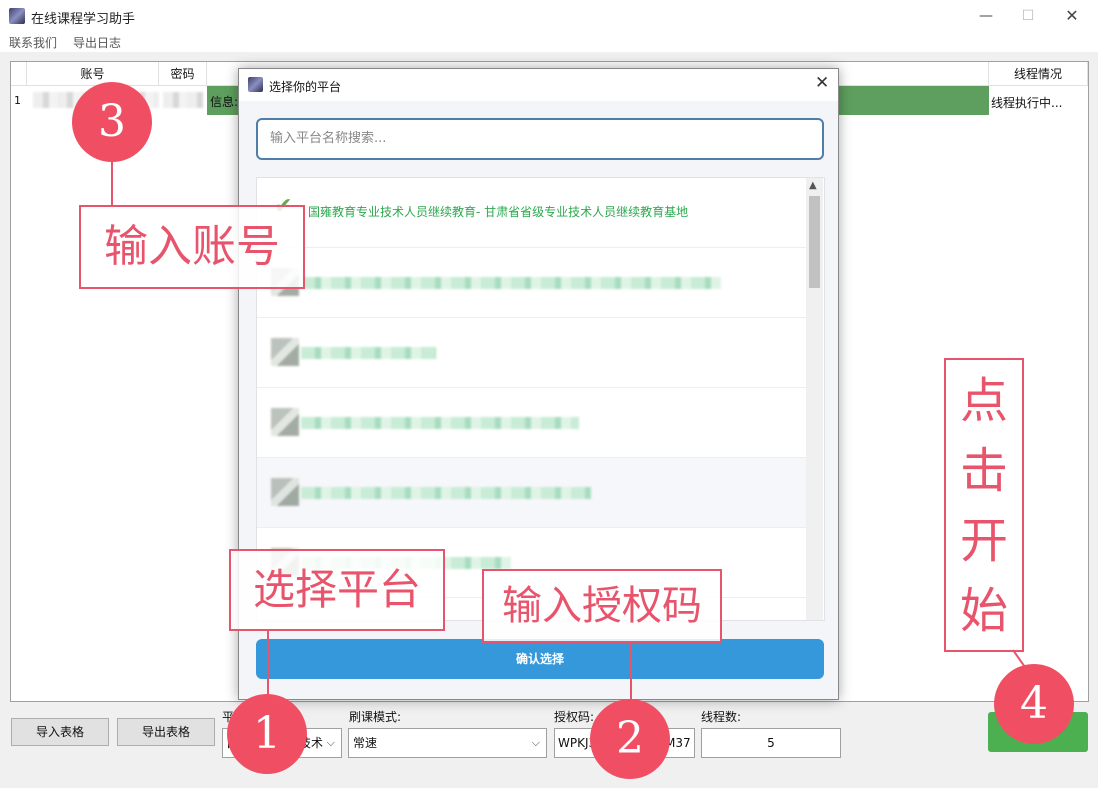 The width and height of the screenshot is (1098, 788). Describe the element at coordinates (224, 102) in the screenshot. I see `info-text: 信息:` at that location.